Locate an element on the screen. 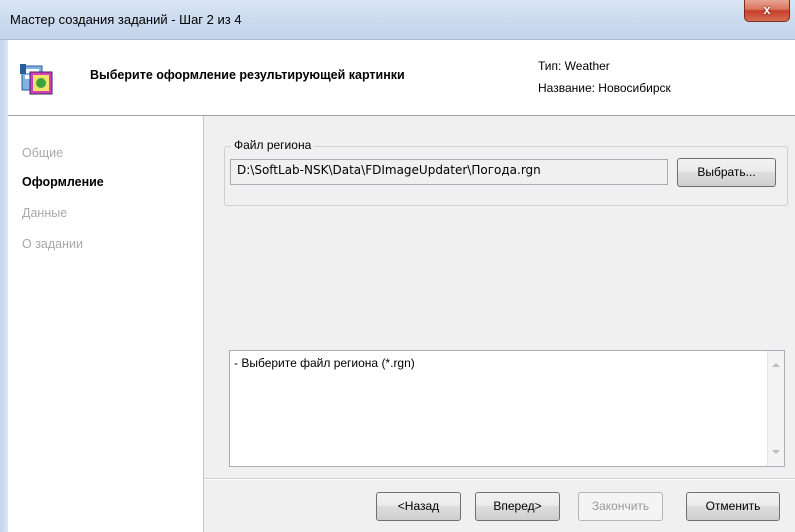  task-name-label: Название: Новосибирск is located at coordinates (604, 88).